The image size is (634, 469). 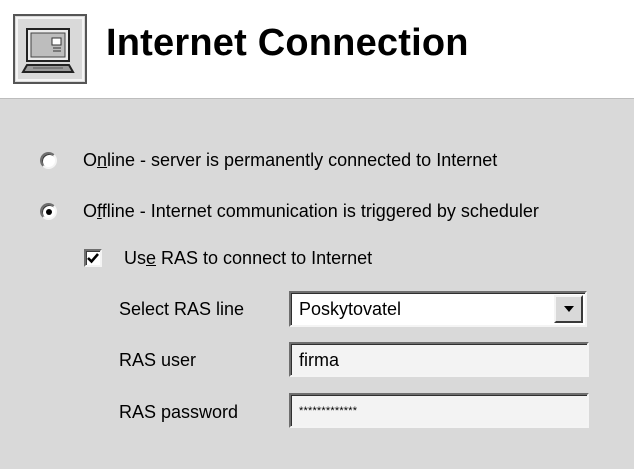 I want to click on chevron-down-icon, so click(x=568, y=309).